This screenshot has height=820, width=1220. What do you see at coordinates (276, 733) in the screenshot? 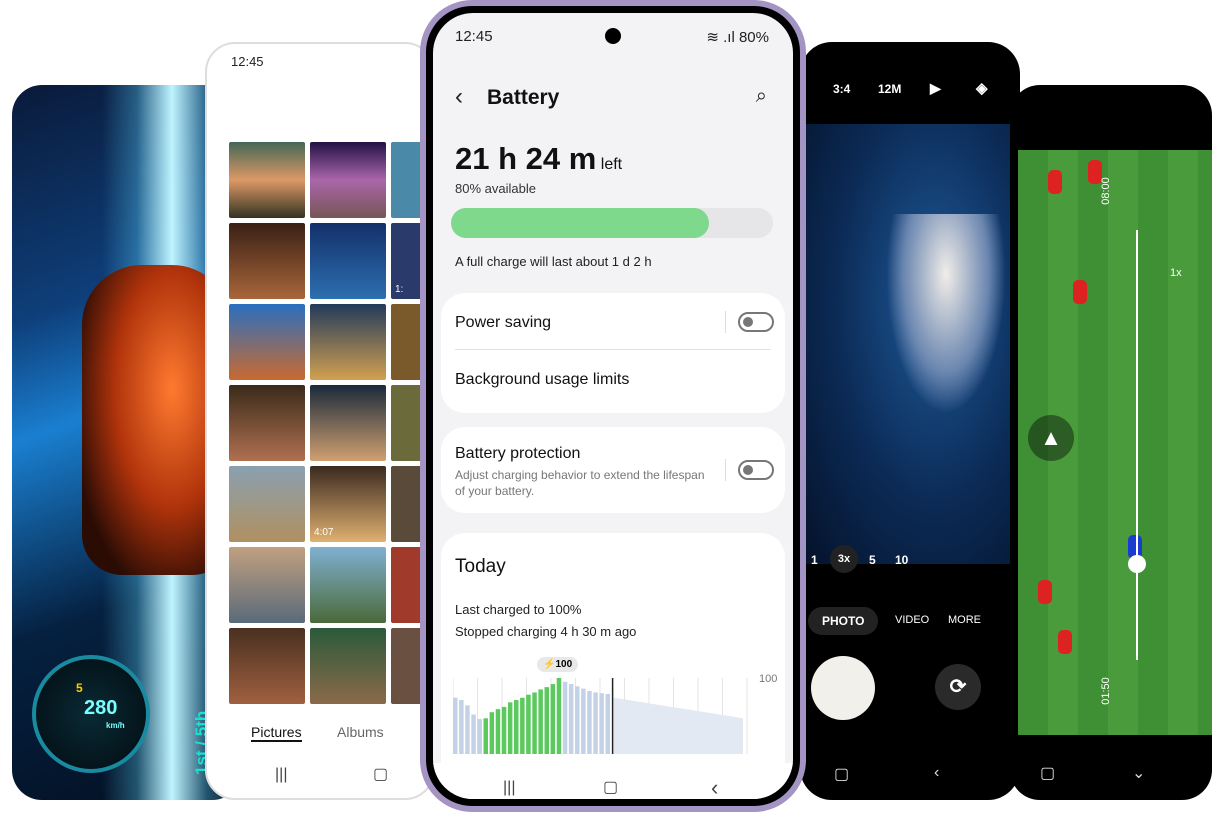
I see `tab-pictures: Pictures` at bounding box center [276, 733].